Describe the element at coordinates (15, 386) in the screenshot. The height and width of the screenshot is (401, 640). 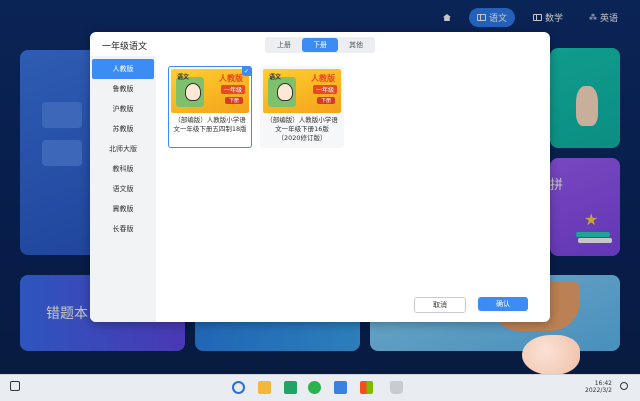
I see `exit-icon` at that location.